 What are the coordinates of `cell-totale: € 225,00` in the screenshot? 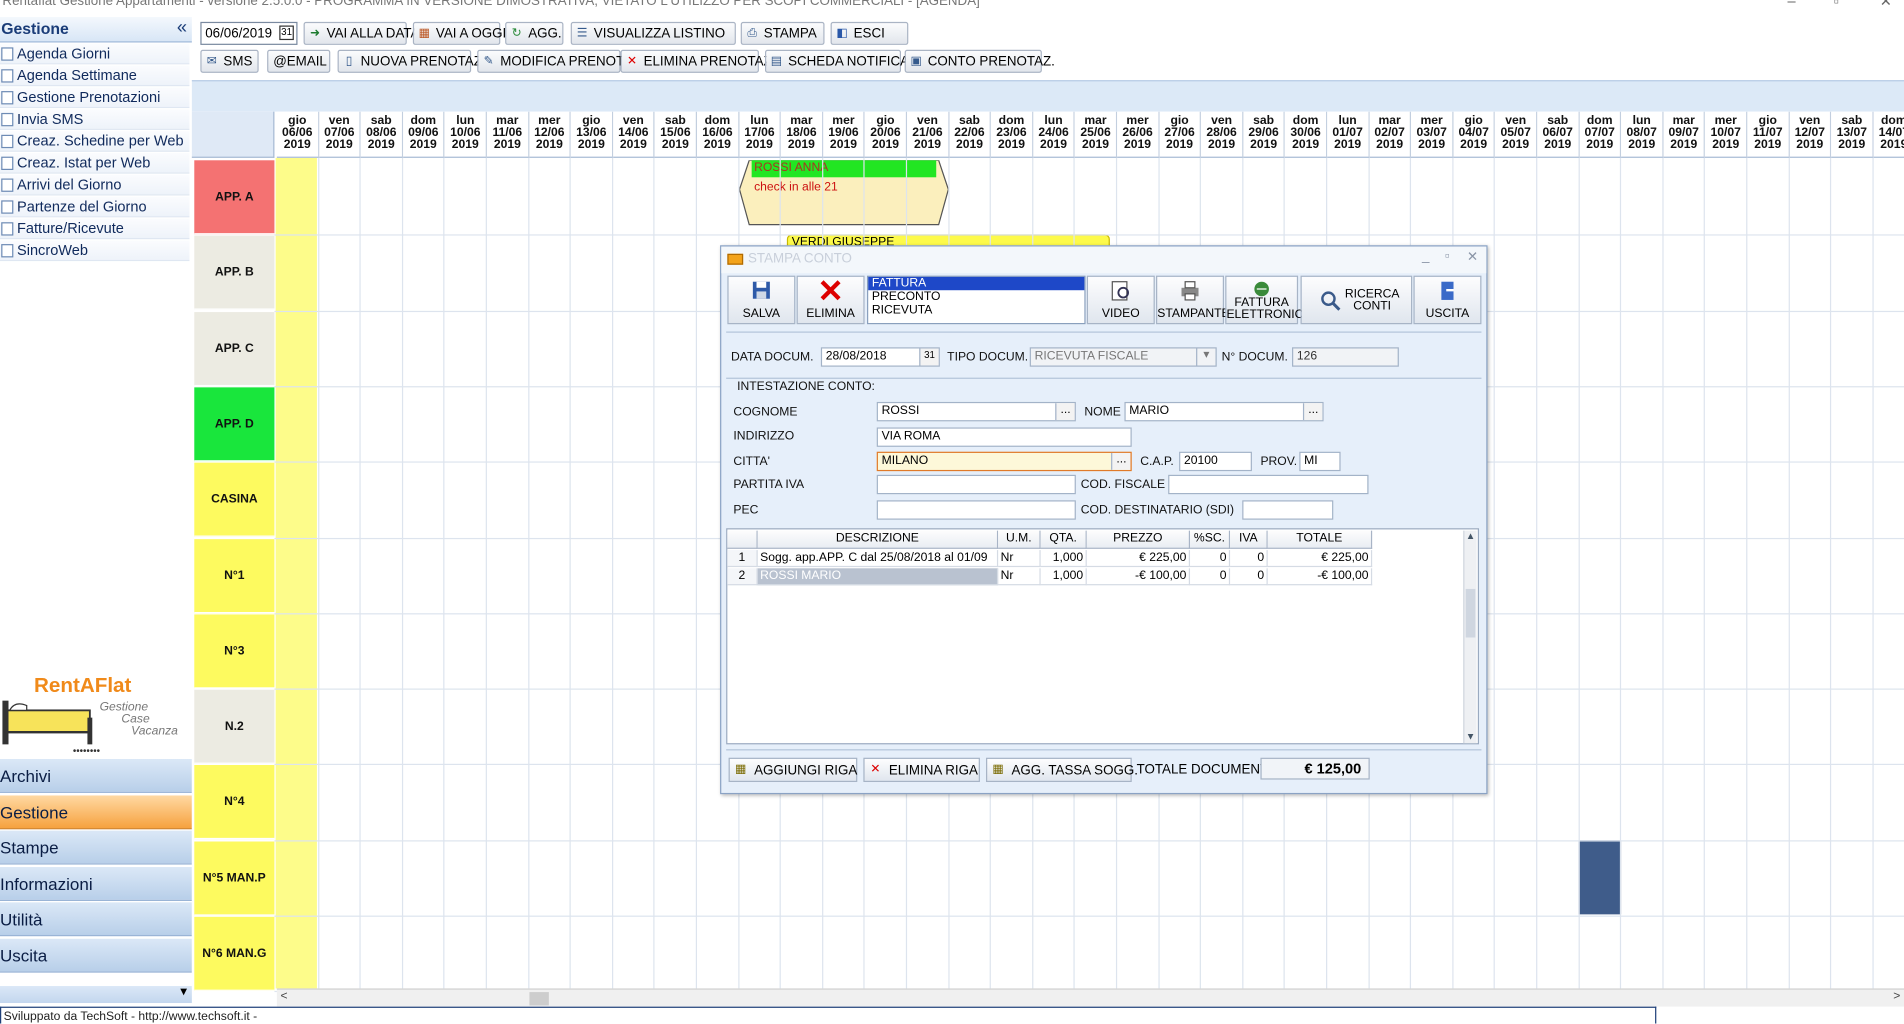 It's located at (1320, 559).